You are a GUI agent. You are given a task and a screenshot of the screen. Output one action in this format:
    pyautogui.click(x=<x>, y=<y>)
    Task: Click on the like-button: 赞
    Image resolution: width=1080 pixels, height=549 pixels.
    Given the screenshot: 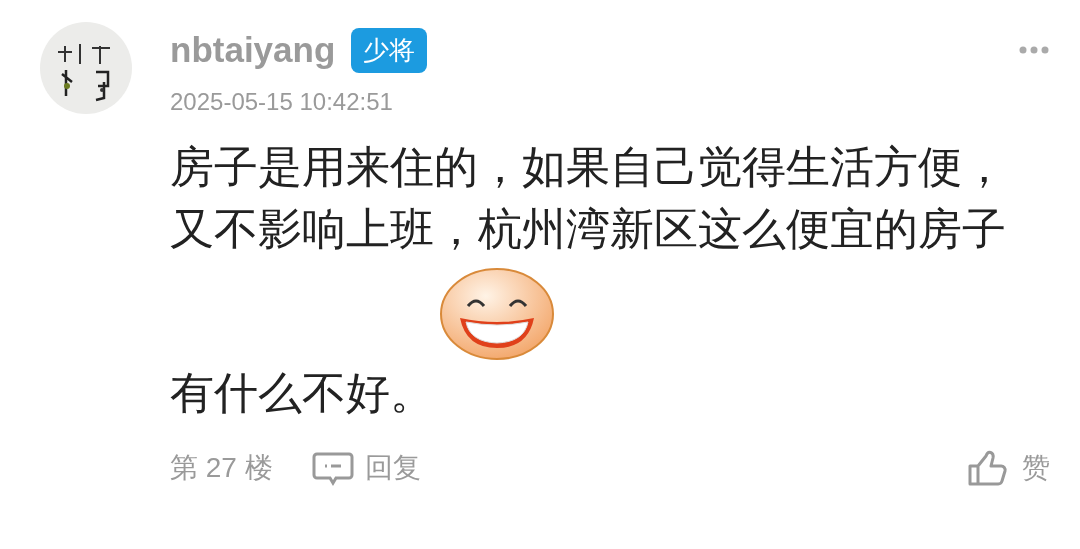 What is the action you would take?
    pyautogui.click(x=1036, y=468)
    